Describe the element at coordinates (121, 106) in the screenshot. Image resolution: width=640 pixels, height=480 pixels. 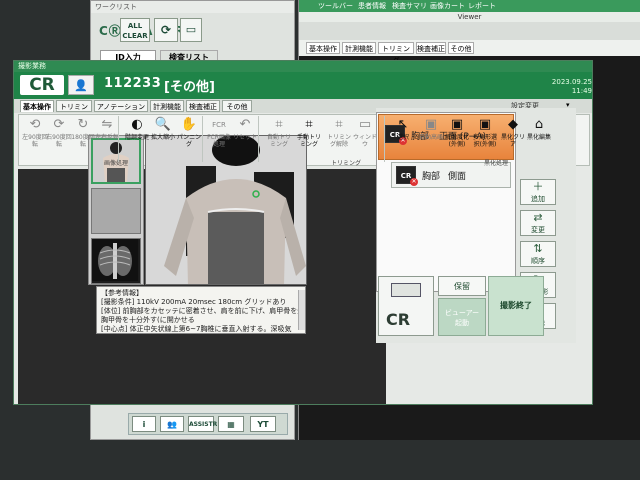
I see `tab-annotation: アノテーション` at that location.